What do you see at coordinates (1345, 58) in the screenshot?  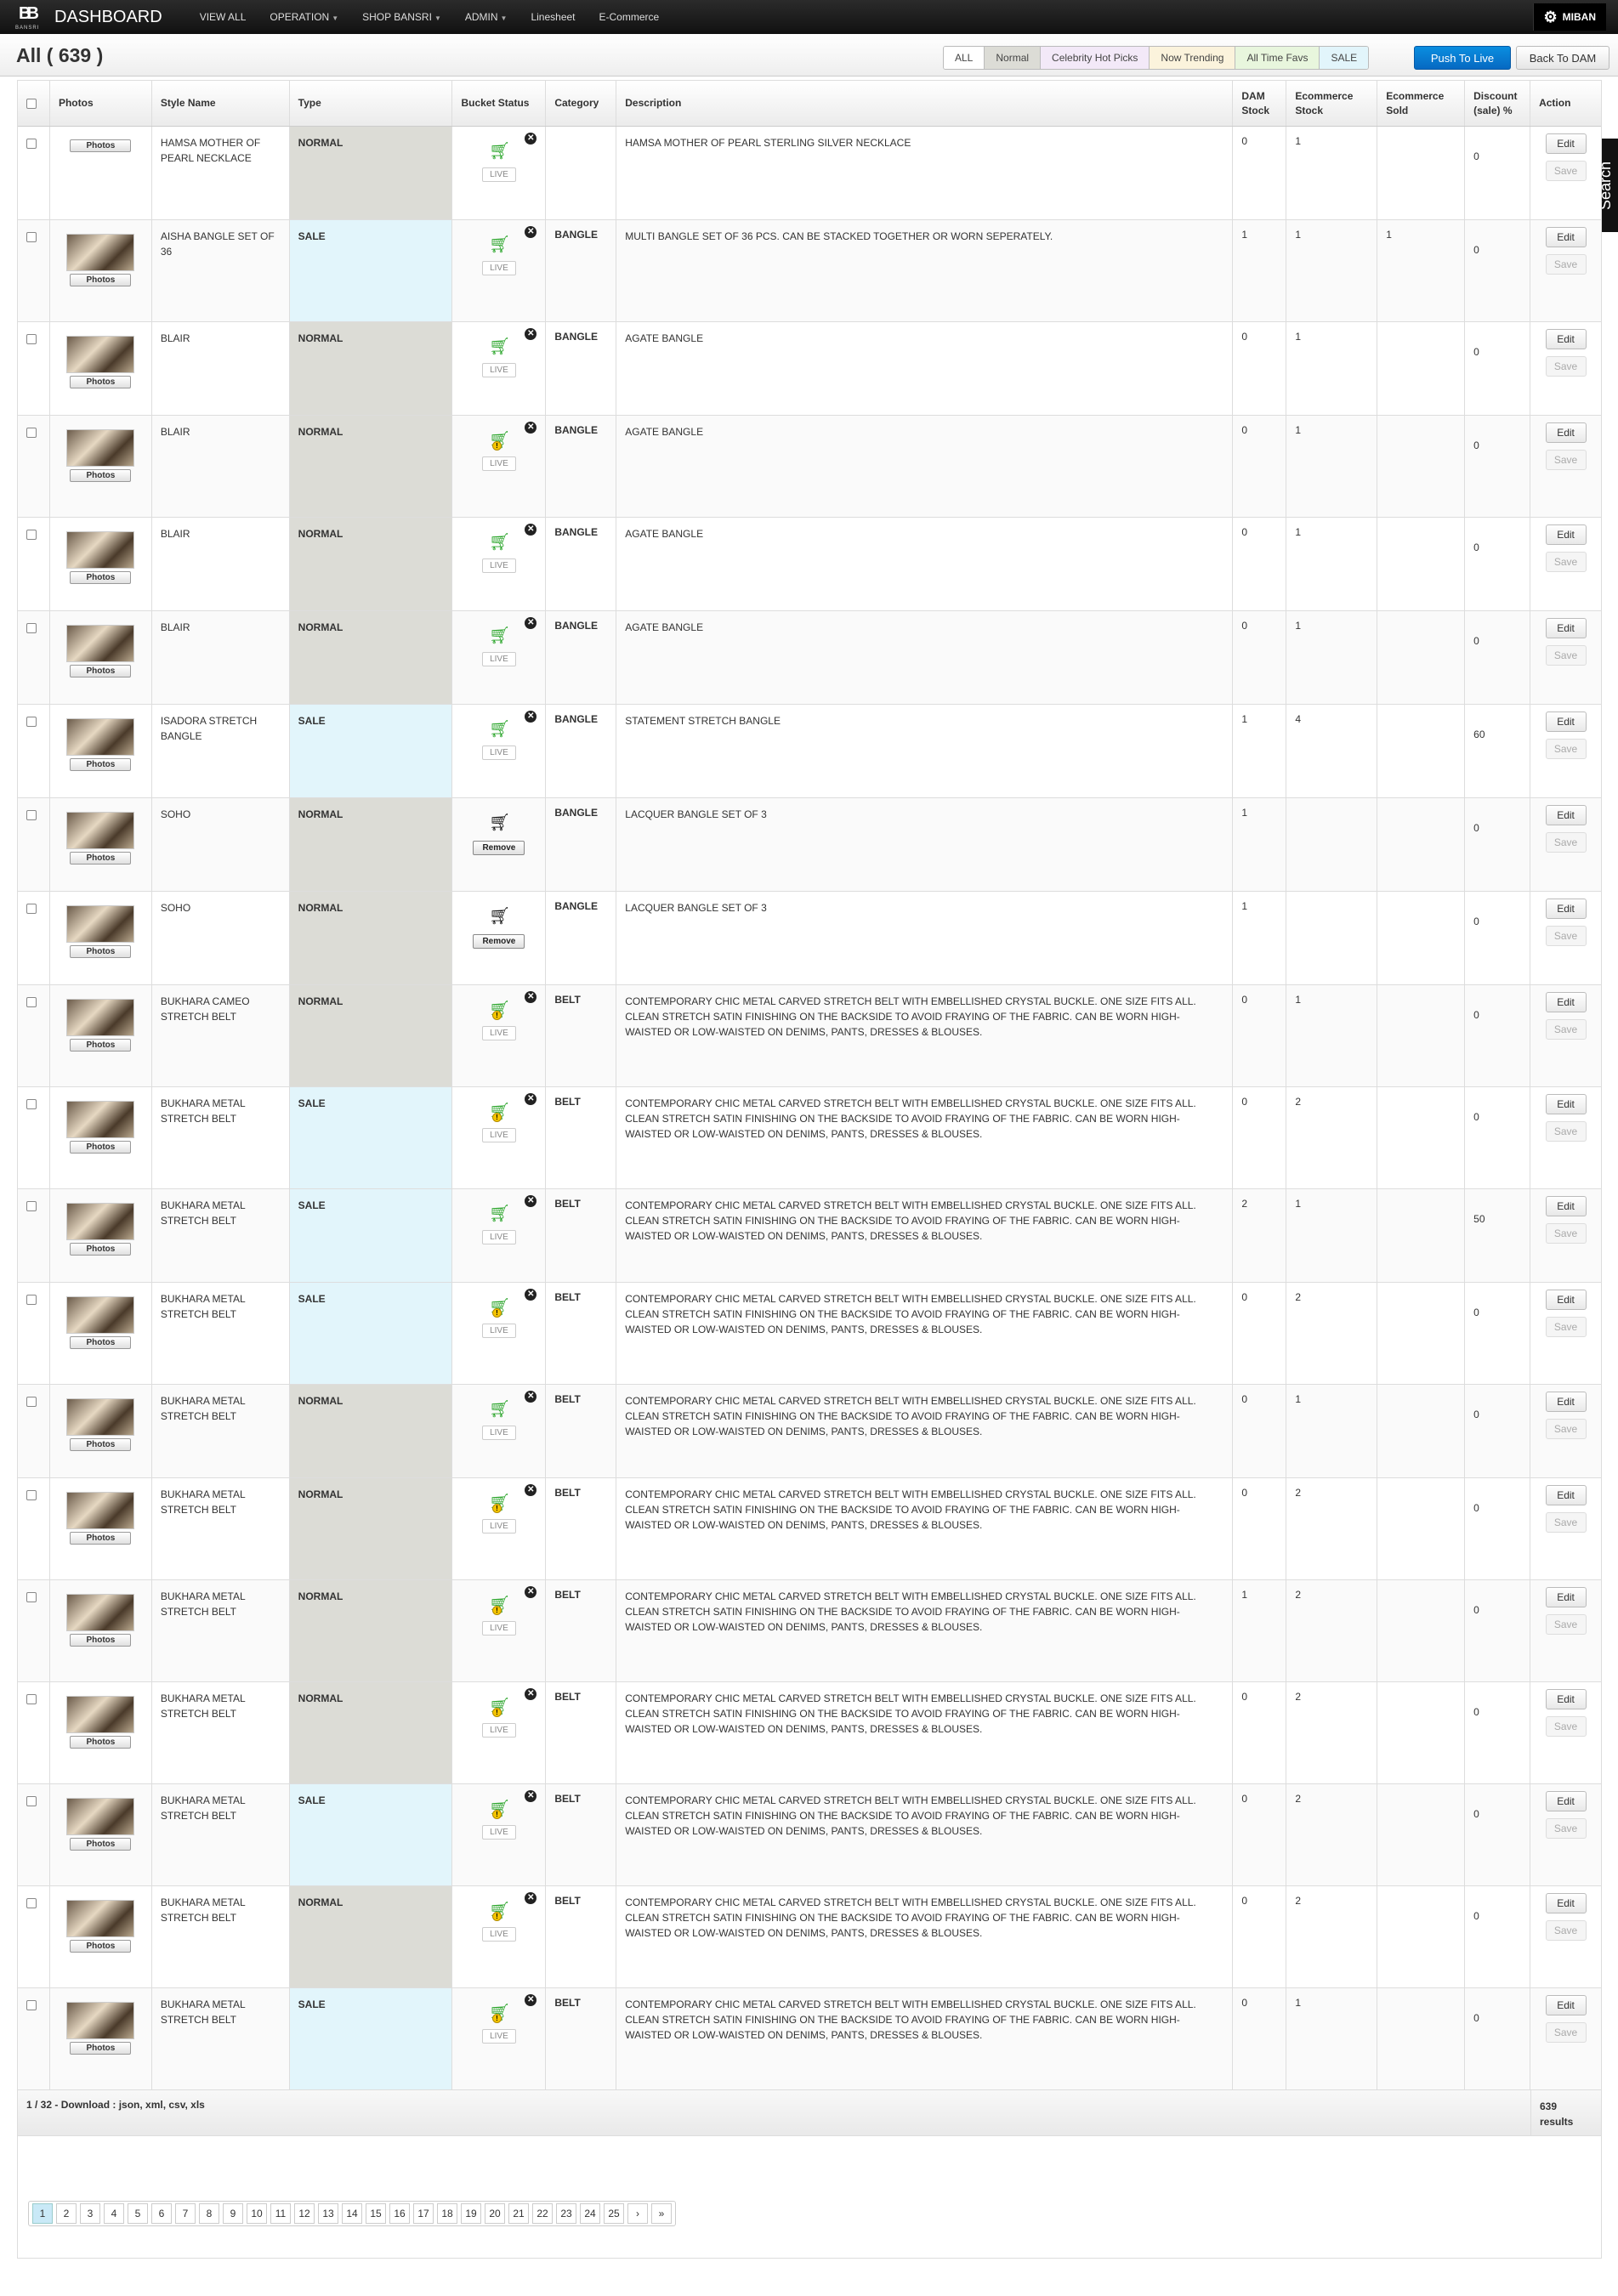 I see `filter-sale: SALE` at bounding box center [1345, 58].